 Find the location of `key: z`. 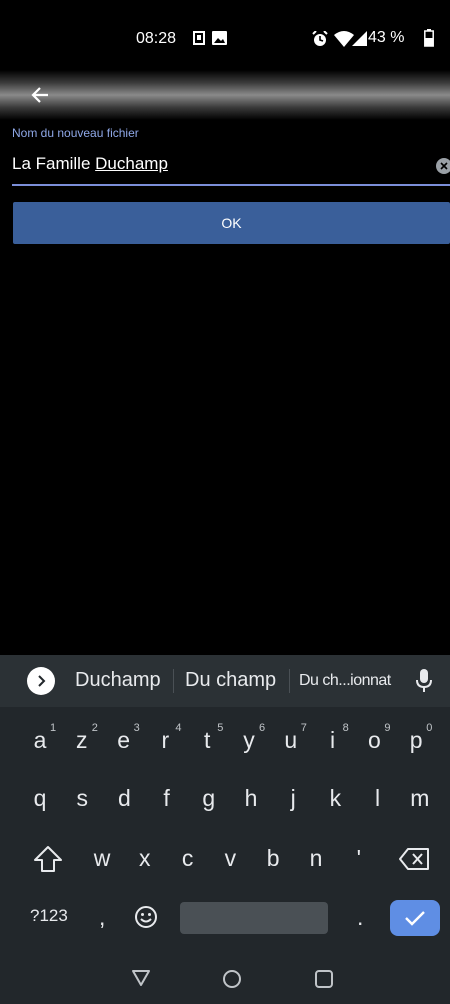

key: z is located at coordinates (82, 740).